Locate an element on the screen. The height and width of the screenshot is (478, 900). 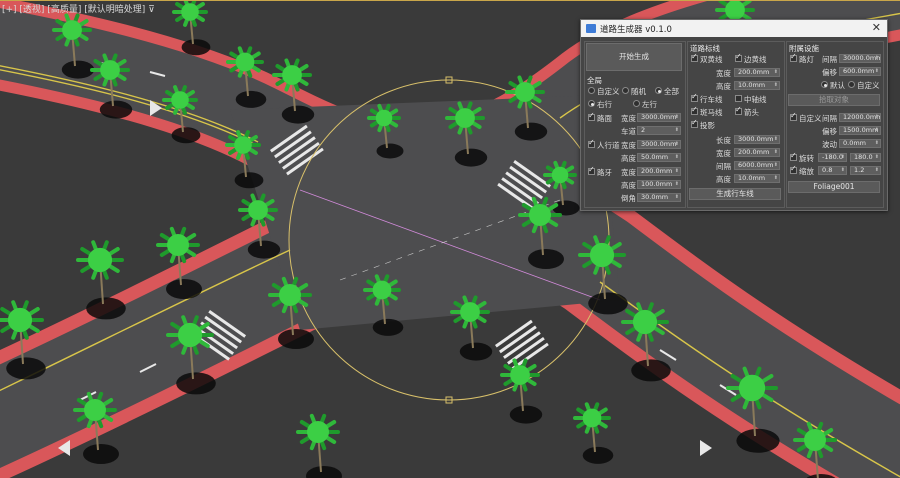
line-height-value: 10.0mm is located at coordinates (751, 178).